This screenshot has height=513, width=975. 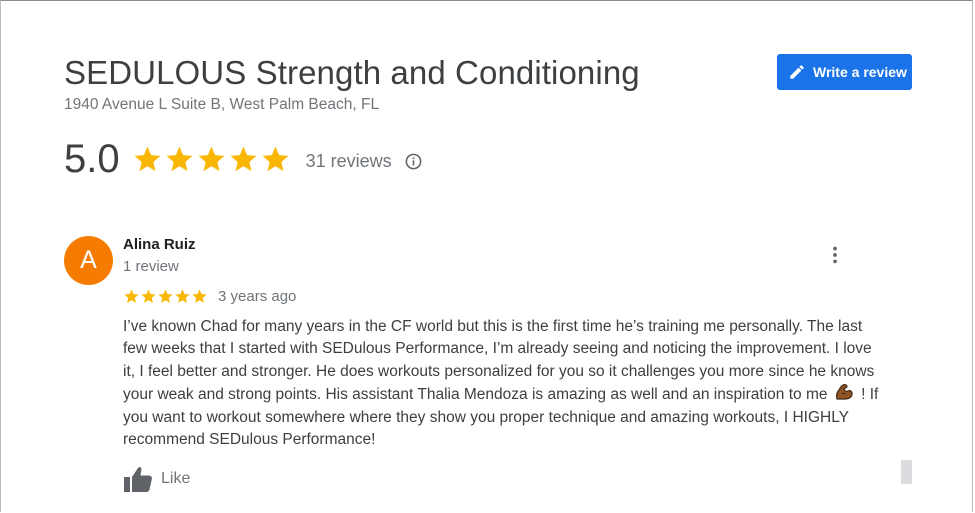 I want to click on more-options-button, so click(x=835, y=255).